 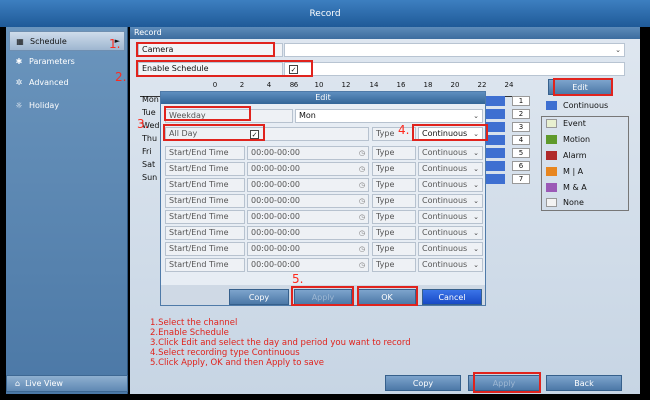 I want to click on day-number: 5, so click(x=521, y=153).